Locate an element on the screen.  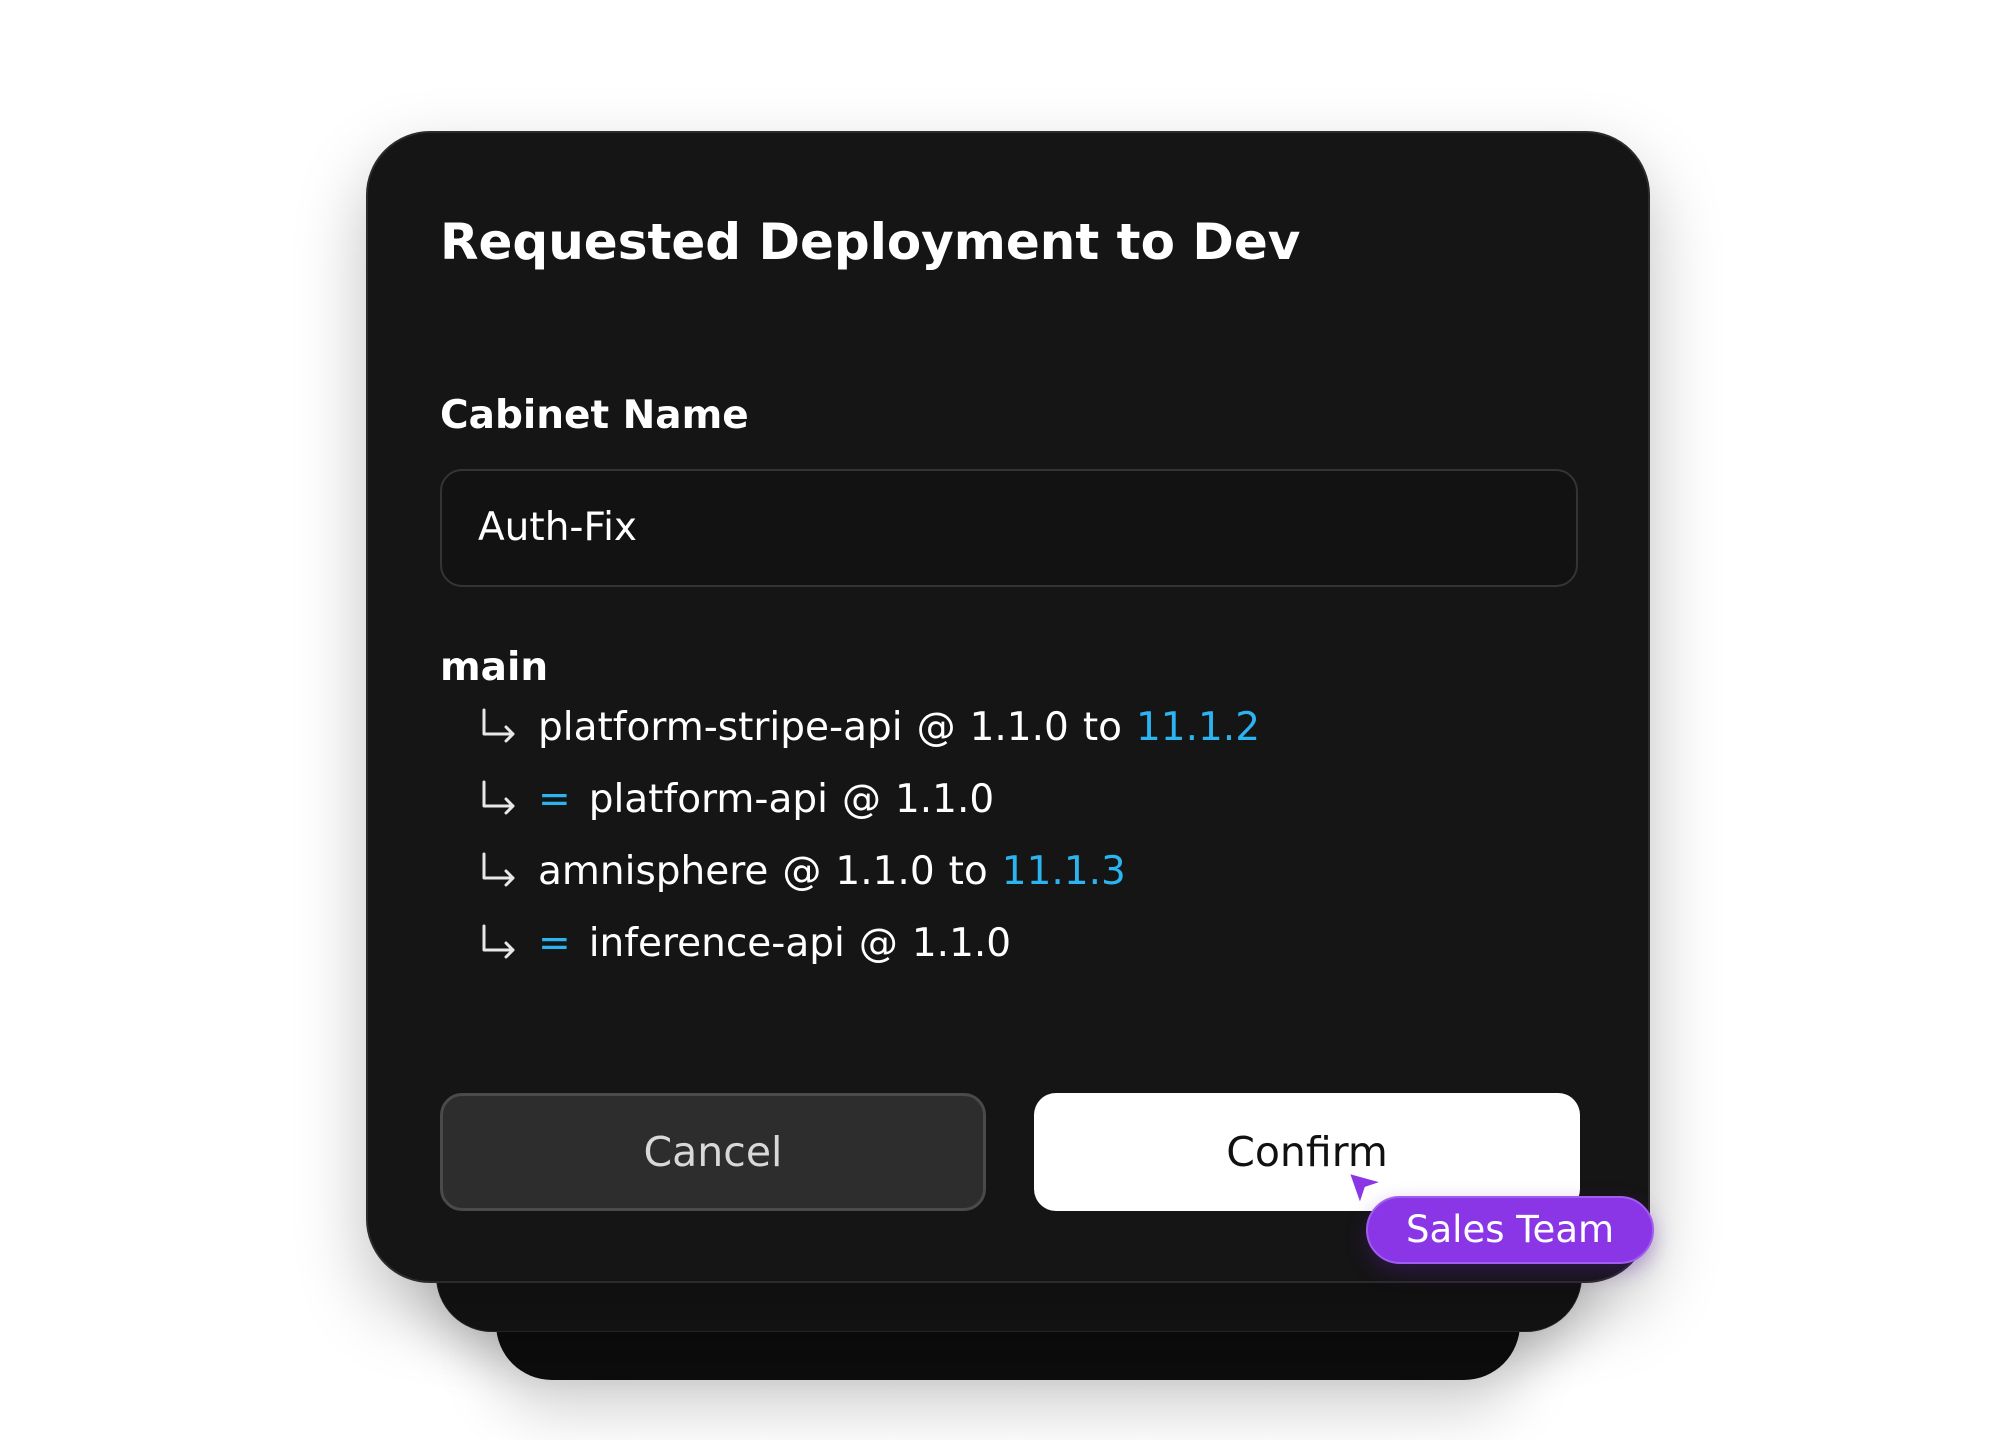
service-row: = platform-api @ 1.1.0 is located at coordinates (870, 799).